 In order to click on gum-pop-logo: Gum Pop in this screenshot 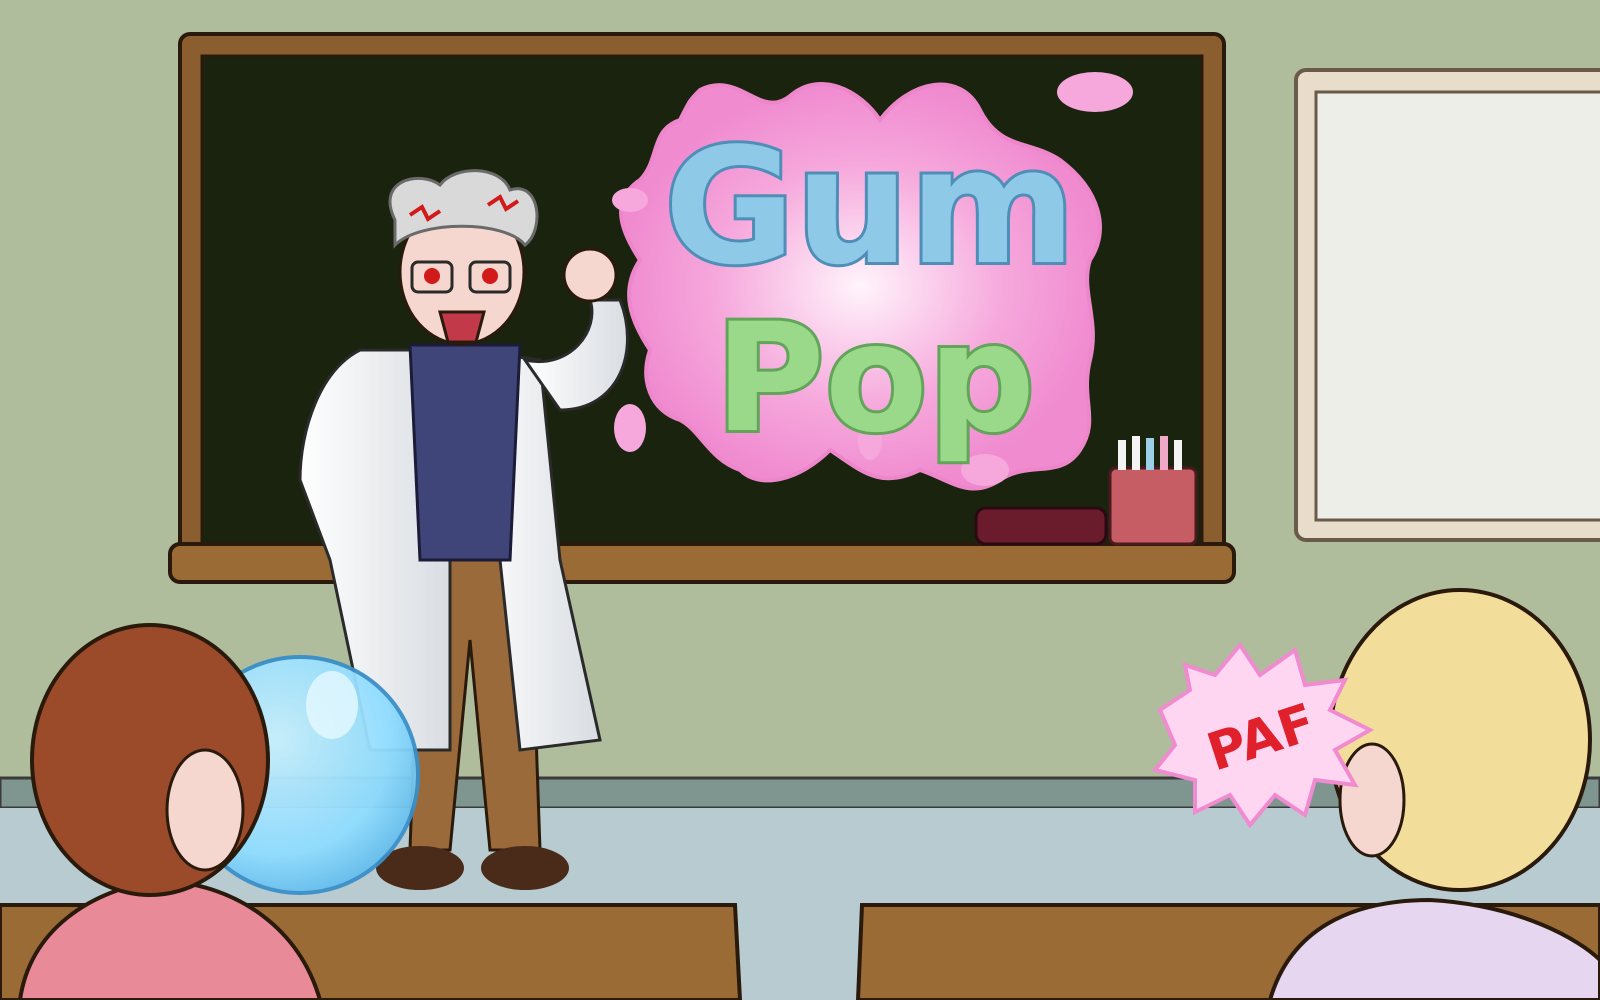, I will do `click(872, 281)`.